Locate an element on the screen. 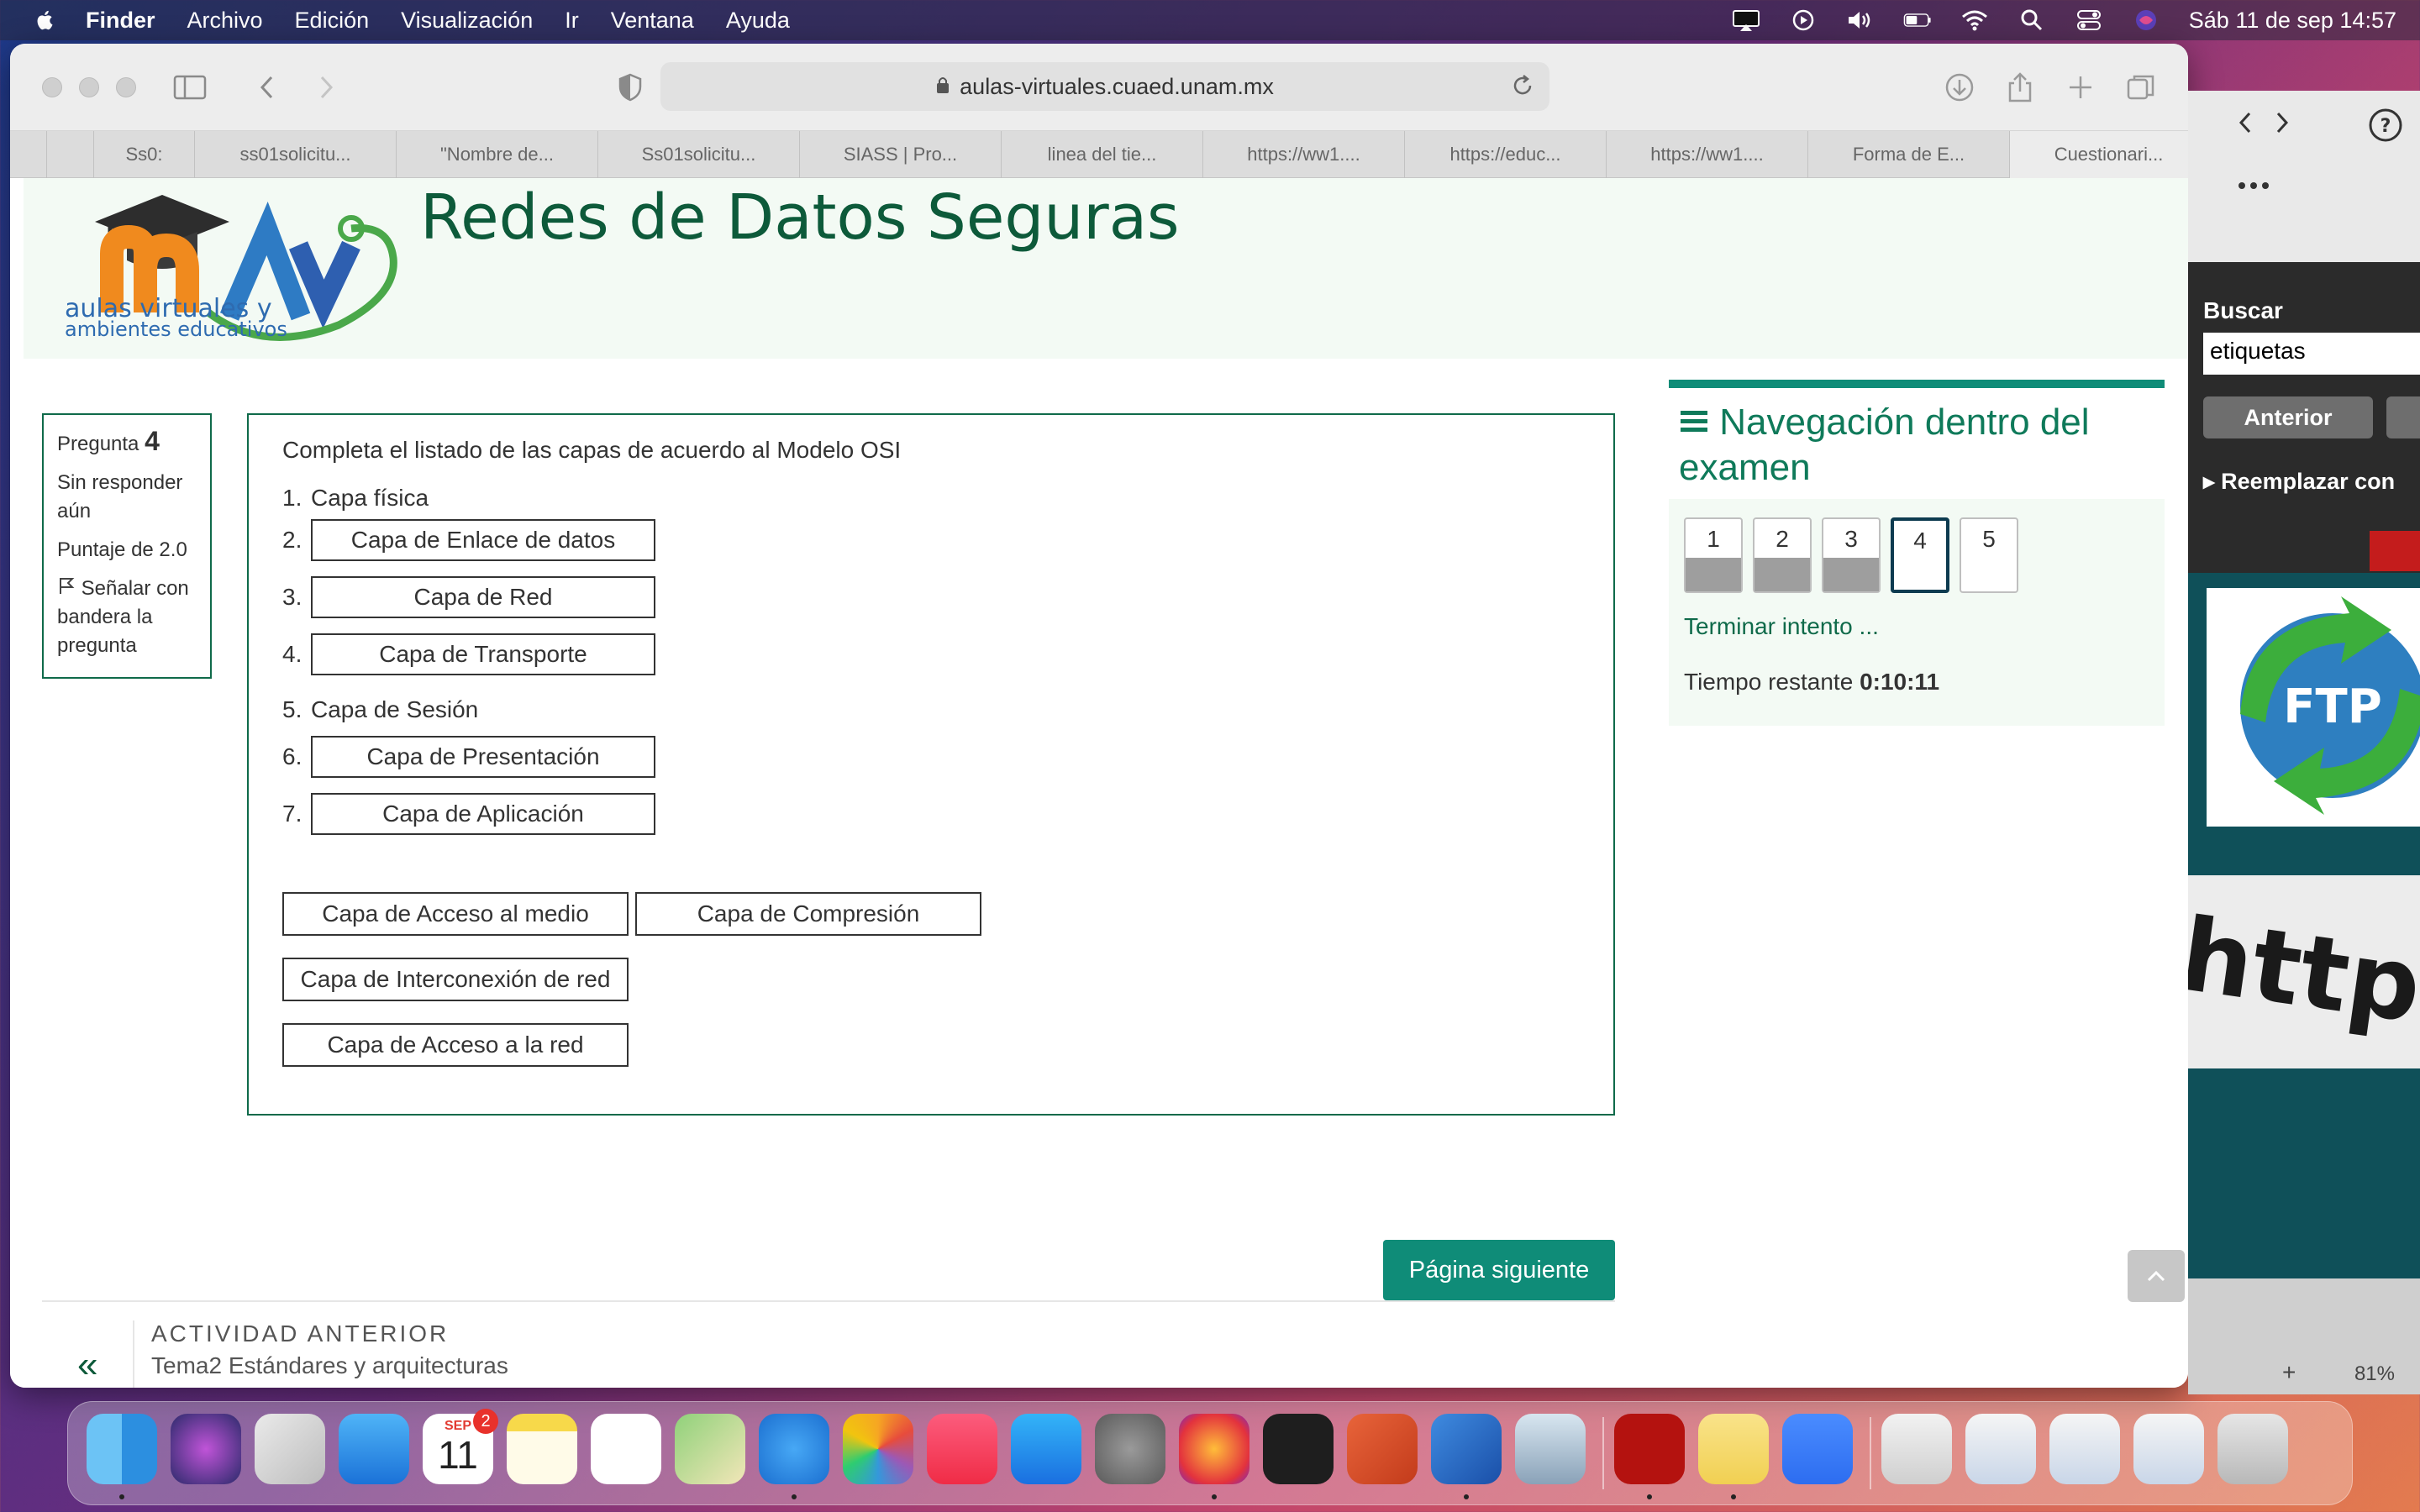  zoom-window-button is located at coordinates (126, 87).